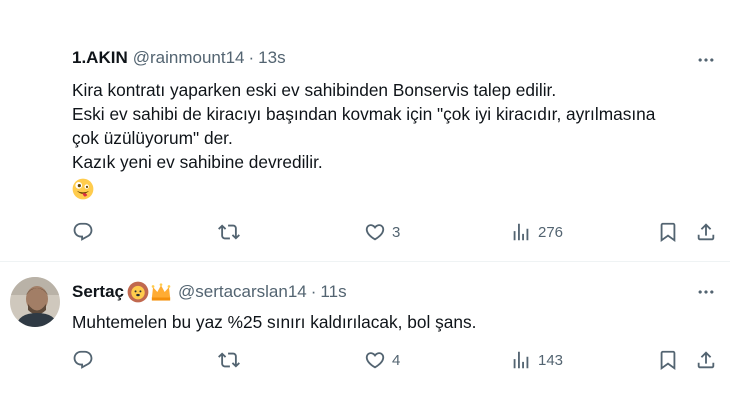  I want to click on name-badges, so click(150, 292).